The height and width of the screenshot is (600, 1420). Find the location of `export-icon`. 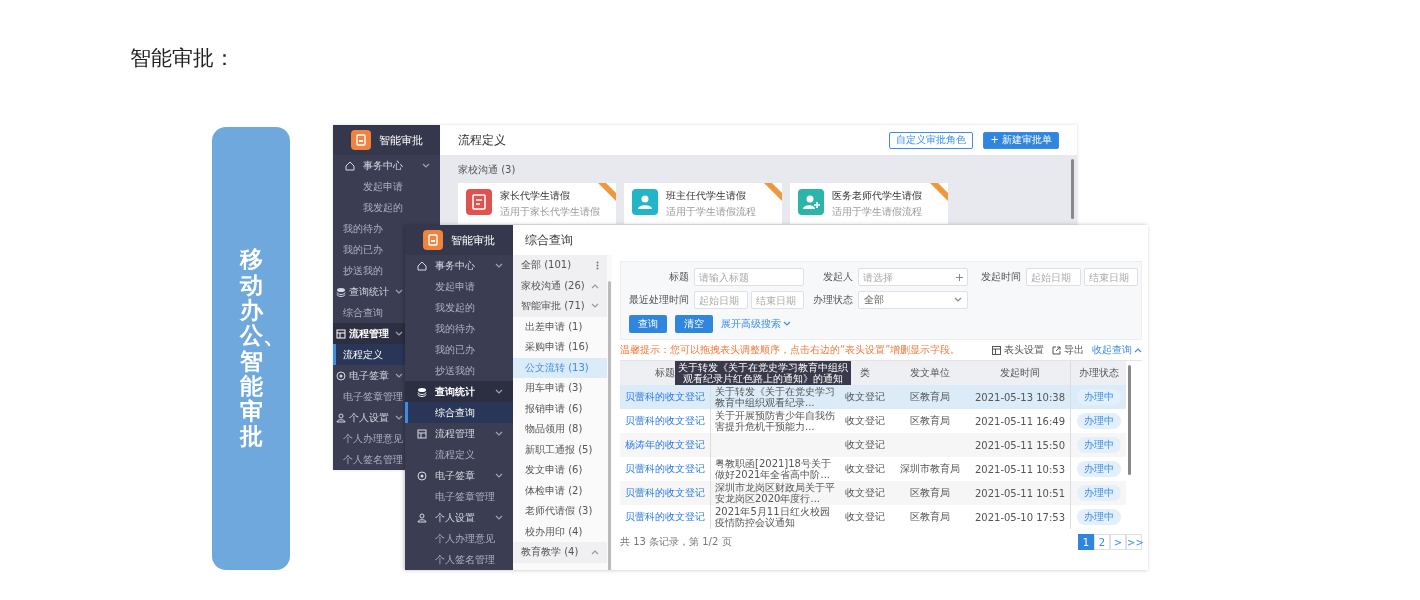

export-icon is located at coordinates (1056, 350).